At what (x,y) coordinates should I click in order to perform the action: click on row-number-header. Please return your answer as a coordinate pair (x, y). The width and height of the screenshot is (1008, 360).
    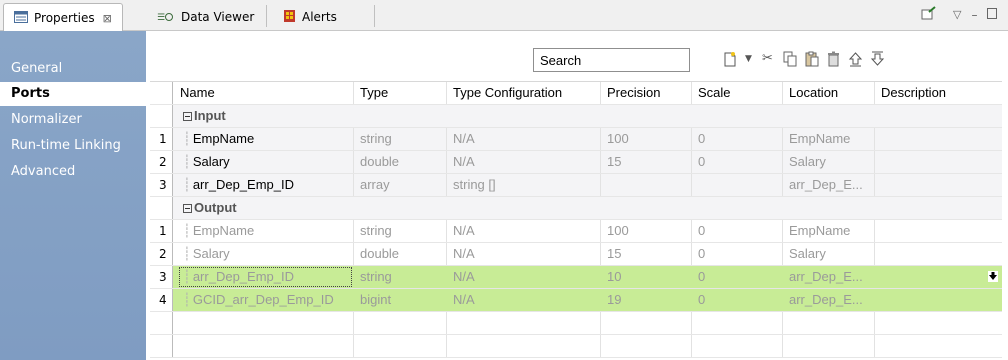
    Looking at the image, I should click on (161, 93).